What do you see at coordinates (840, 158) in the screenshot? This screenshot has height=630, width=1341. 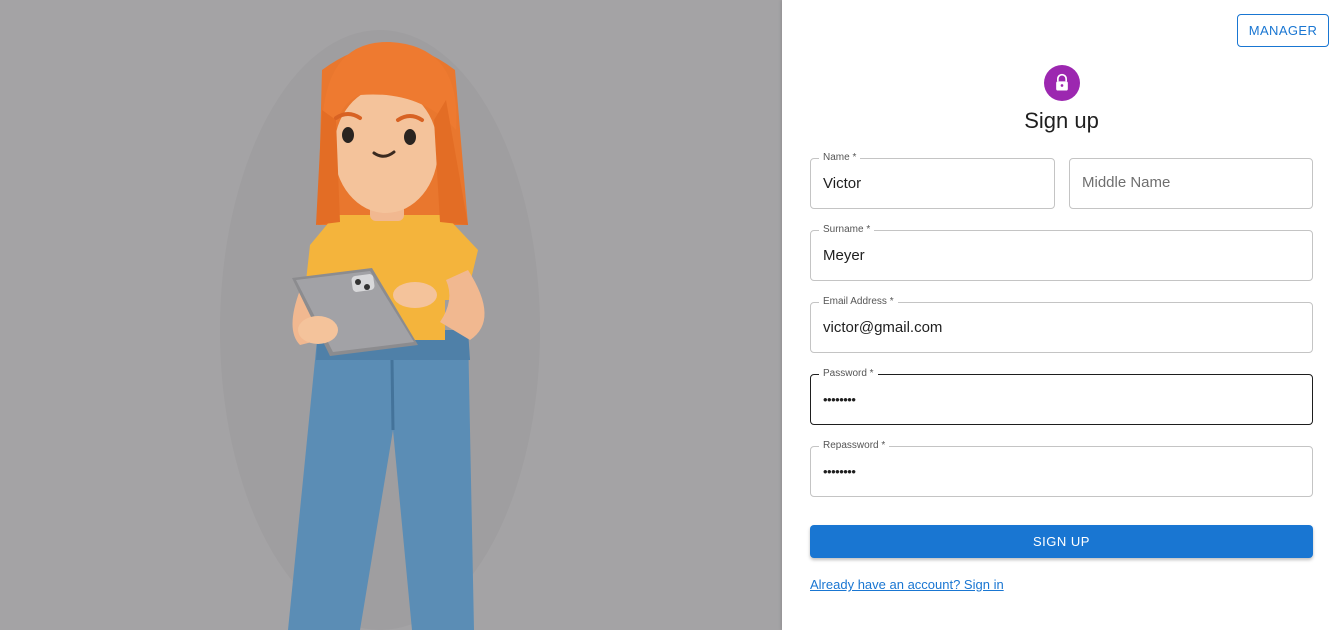 I see `name-label: Name *` at bounding box center [840, 158].